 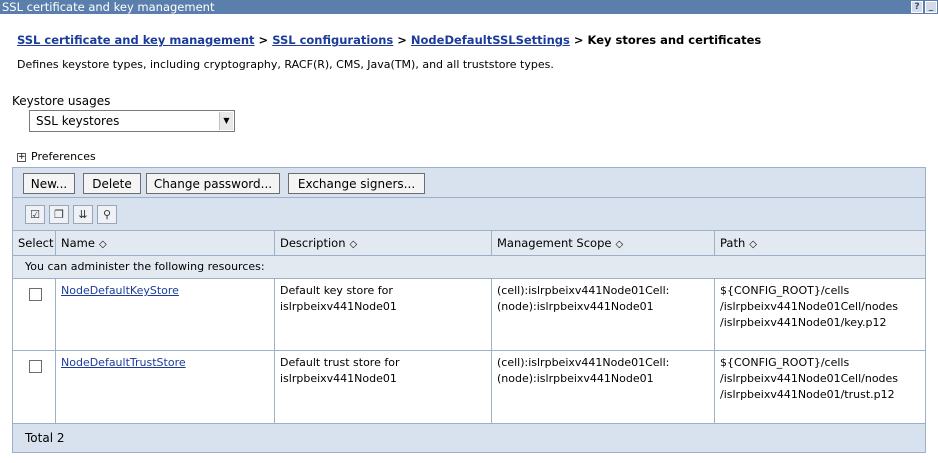 I want to click on column-header-path: Path ◇, so click(x=820, y=243).